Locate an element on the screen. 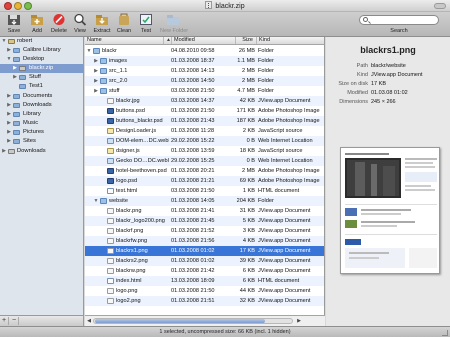  scroll-thumb is located at coordinates (180, 321).